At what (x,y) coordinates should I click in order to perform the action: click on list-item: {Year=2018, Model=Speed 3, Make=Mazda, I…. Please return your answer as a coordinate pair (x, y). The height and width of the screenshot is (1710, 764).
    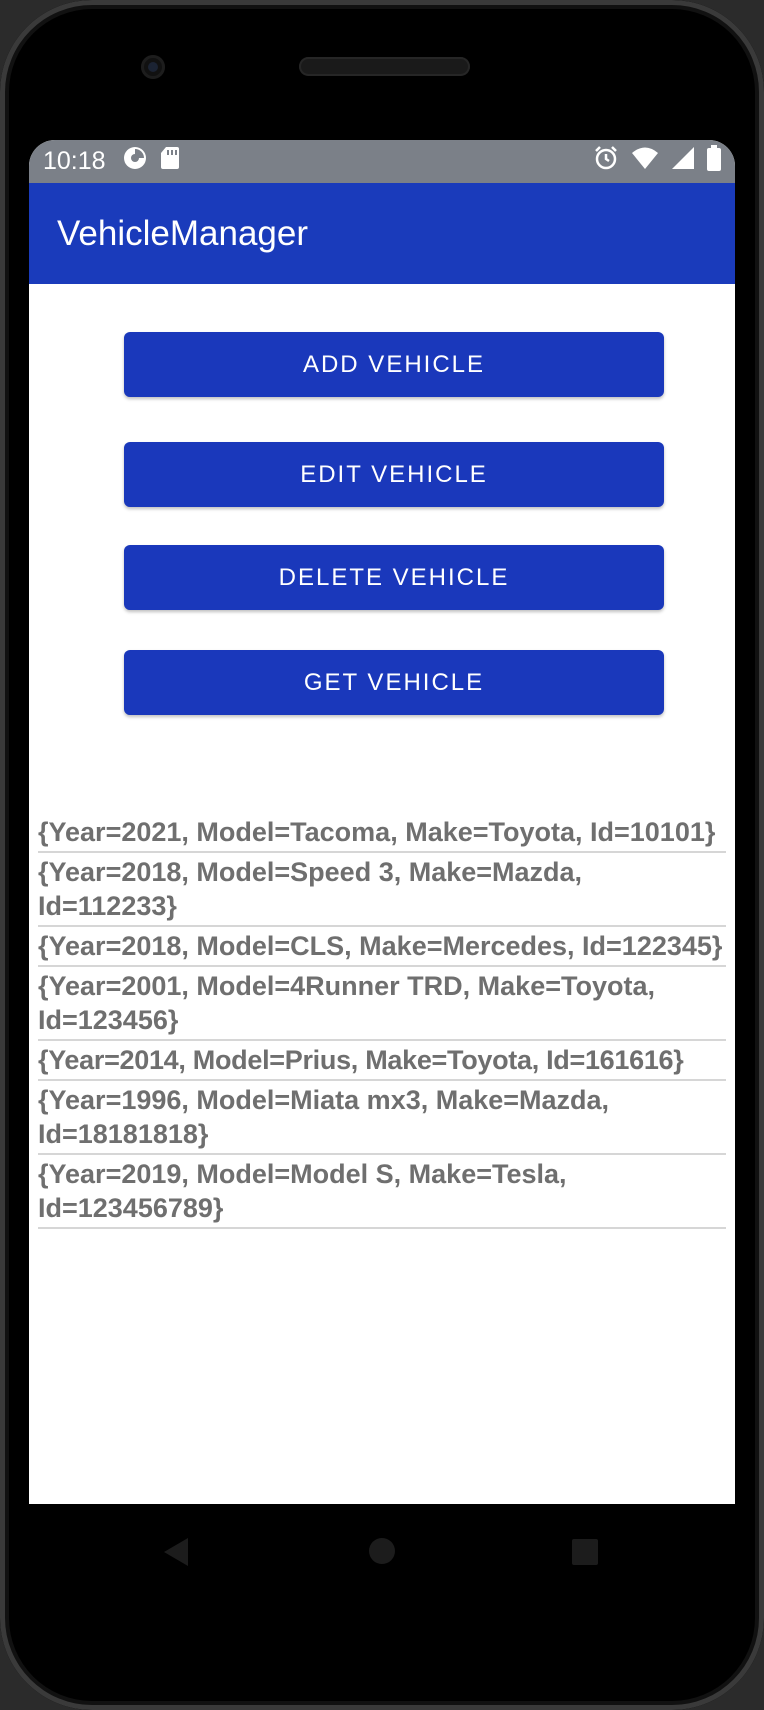
    Looking at the image, I should click on (382, 890).